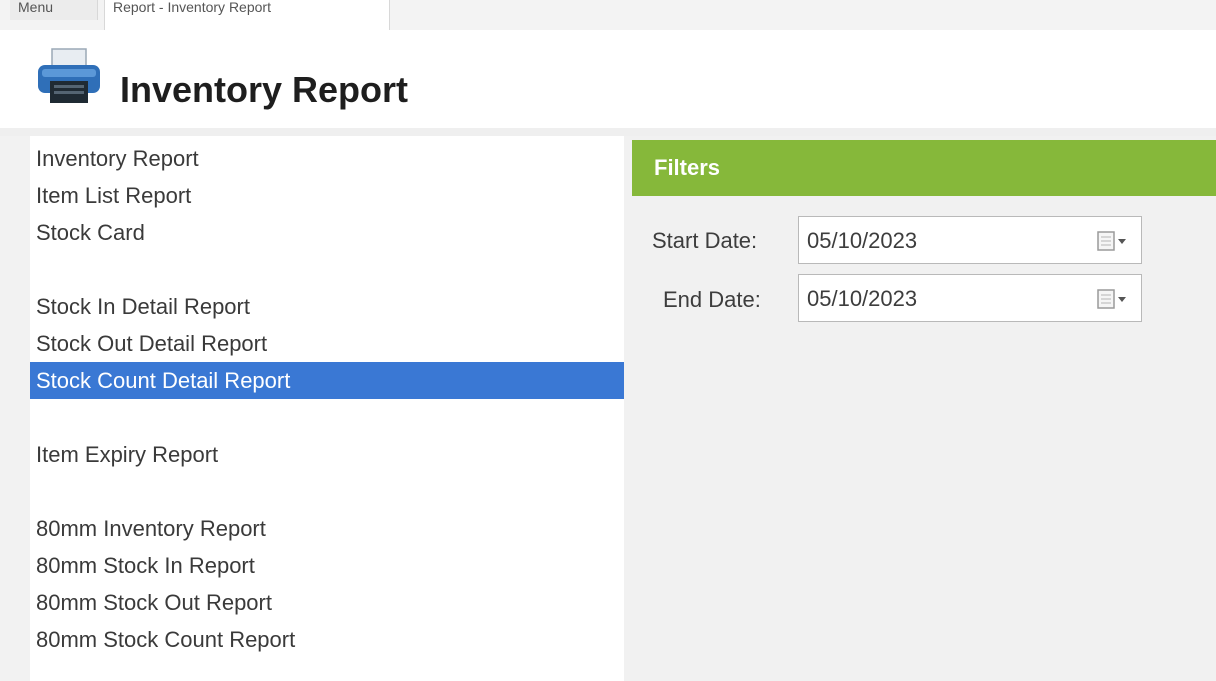 The width and height of the screenshot is (1216, 681). I want to click on report-item-item-list-report: Item List Report, so click(327, 195).